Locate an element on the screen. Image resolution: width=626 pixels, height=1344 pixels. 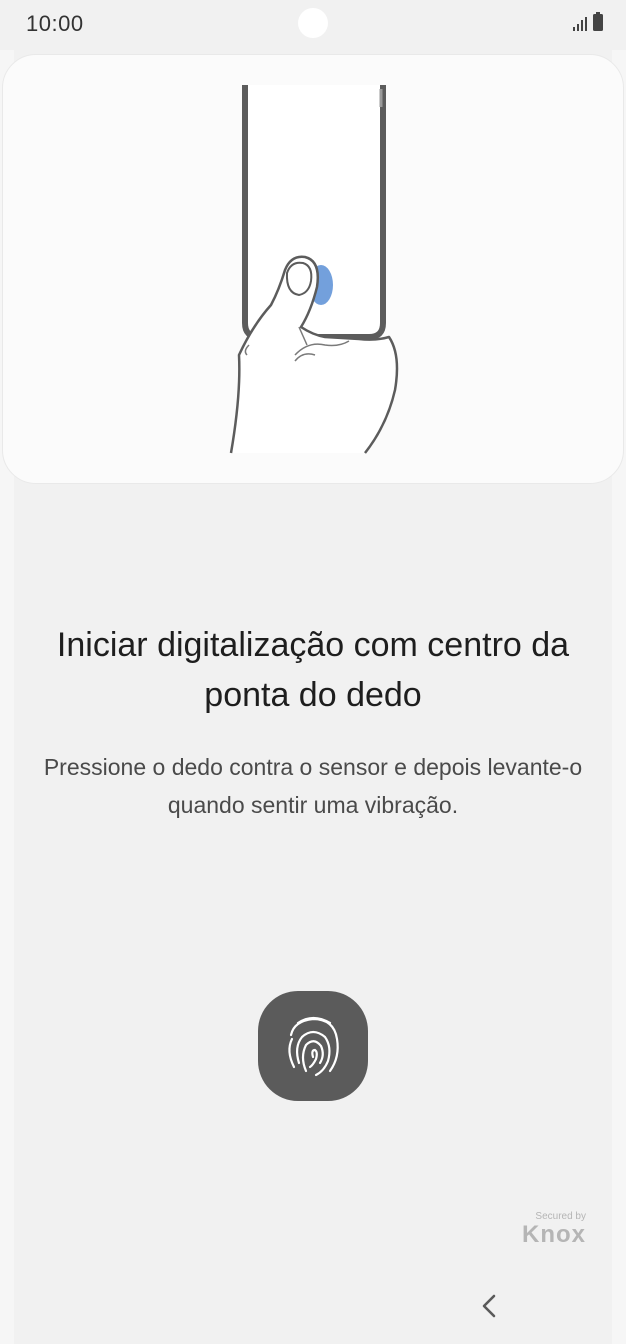
finger-on-sensor-illustration is located at coordinates (314, 269).